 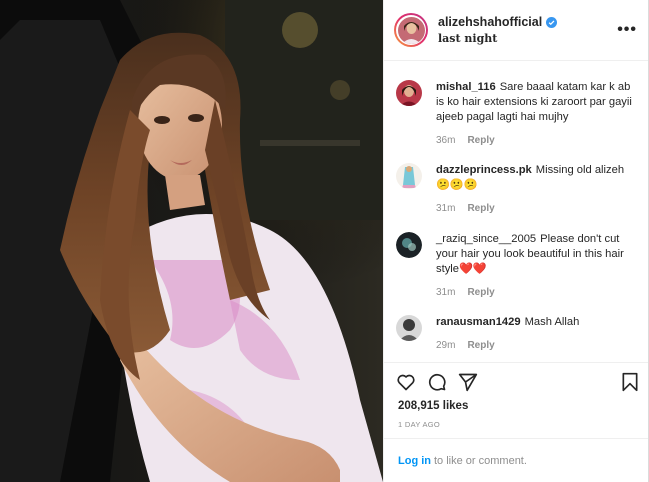 I want to click on comment-text: dazzleprincess.pk Missing old alizeh 😕😕😕, so click(x=538, y=178).